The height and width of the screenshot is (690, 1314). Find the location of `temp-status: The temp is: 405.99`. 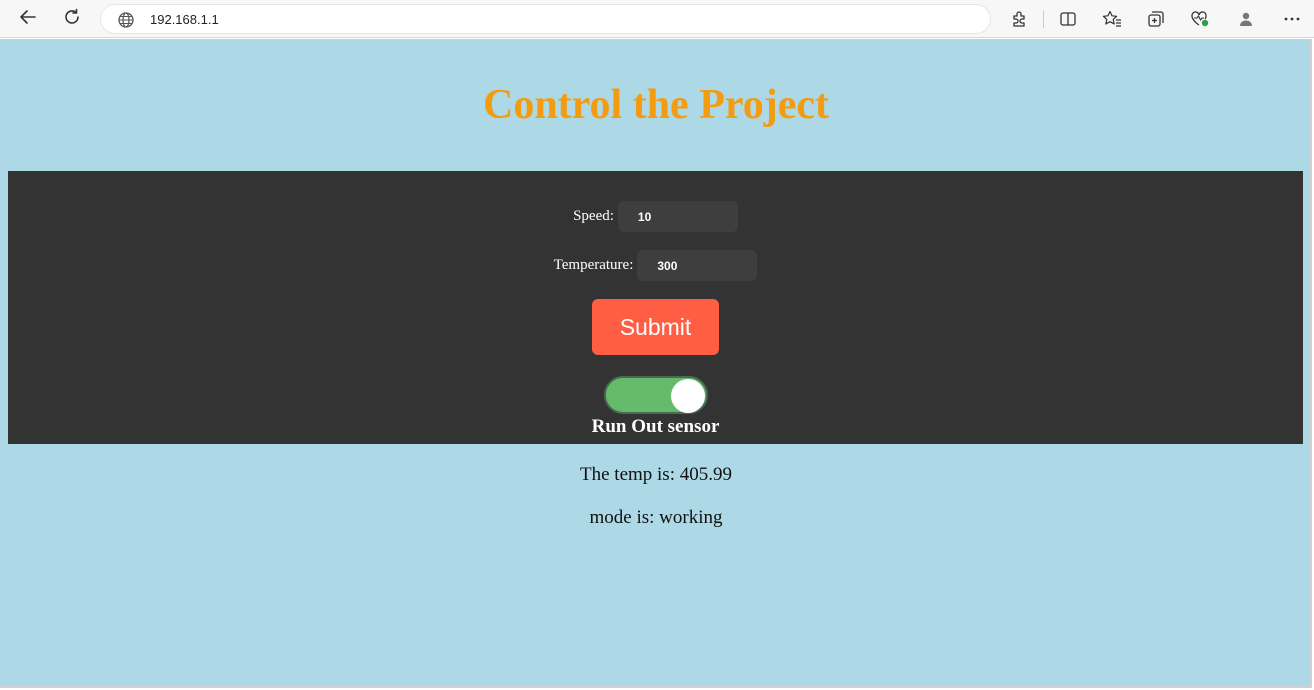

temp-status: The temp is: 405.99 is located at coordinates (656, 474).